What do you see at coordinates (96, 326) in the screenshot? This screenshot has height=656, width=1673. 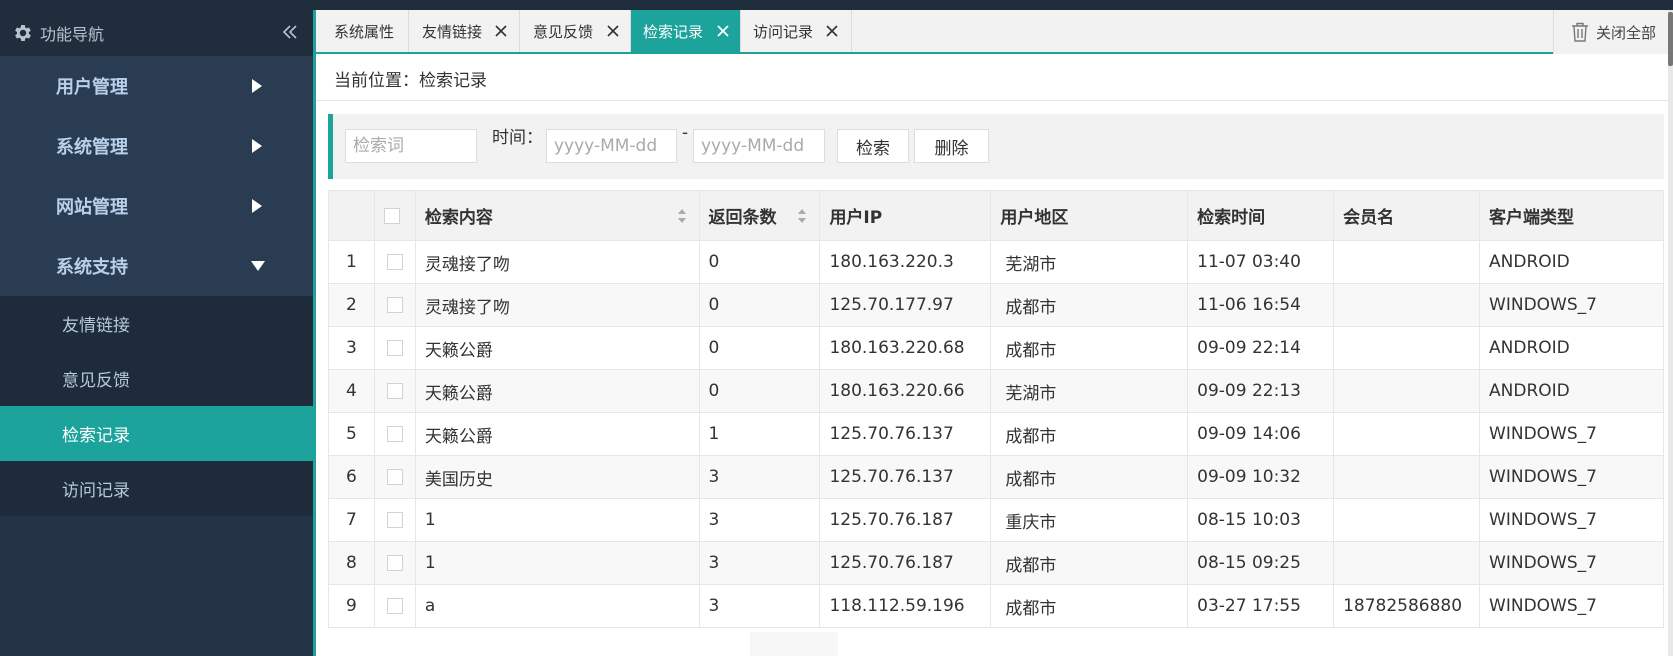 I see `sidebar-item-label: 友情链接` at bounding box center [96, 326].